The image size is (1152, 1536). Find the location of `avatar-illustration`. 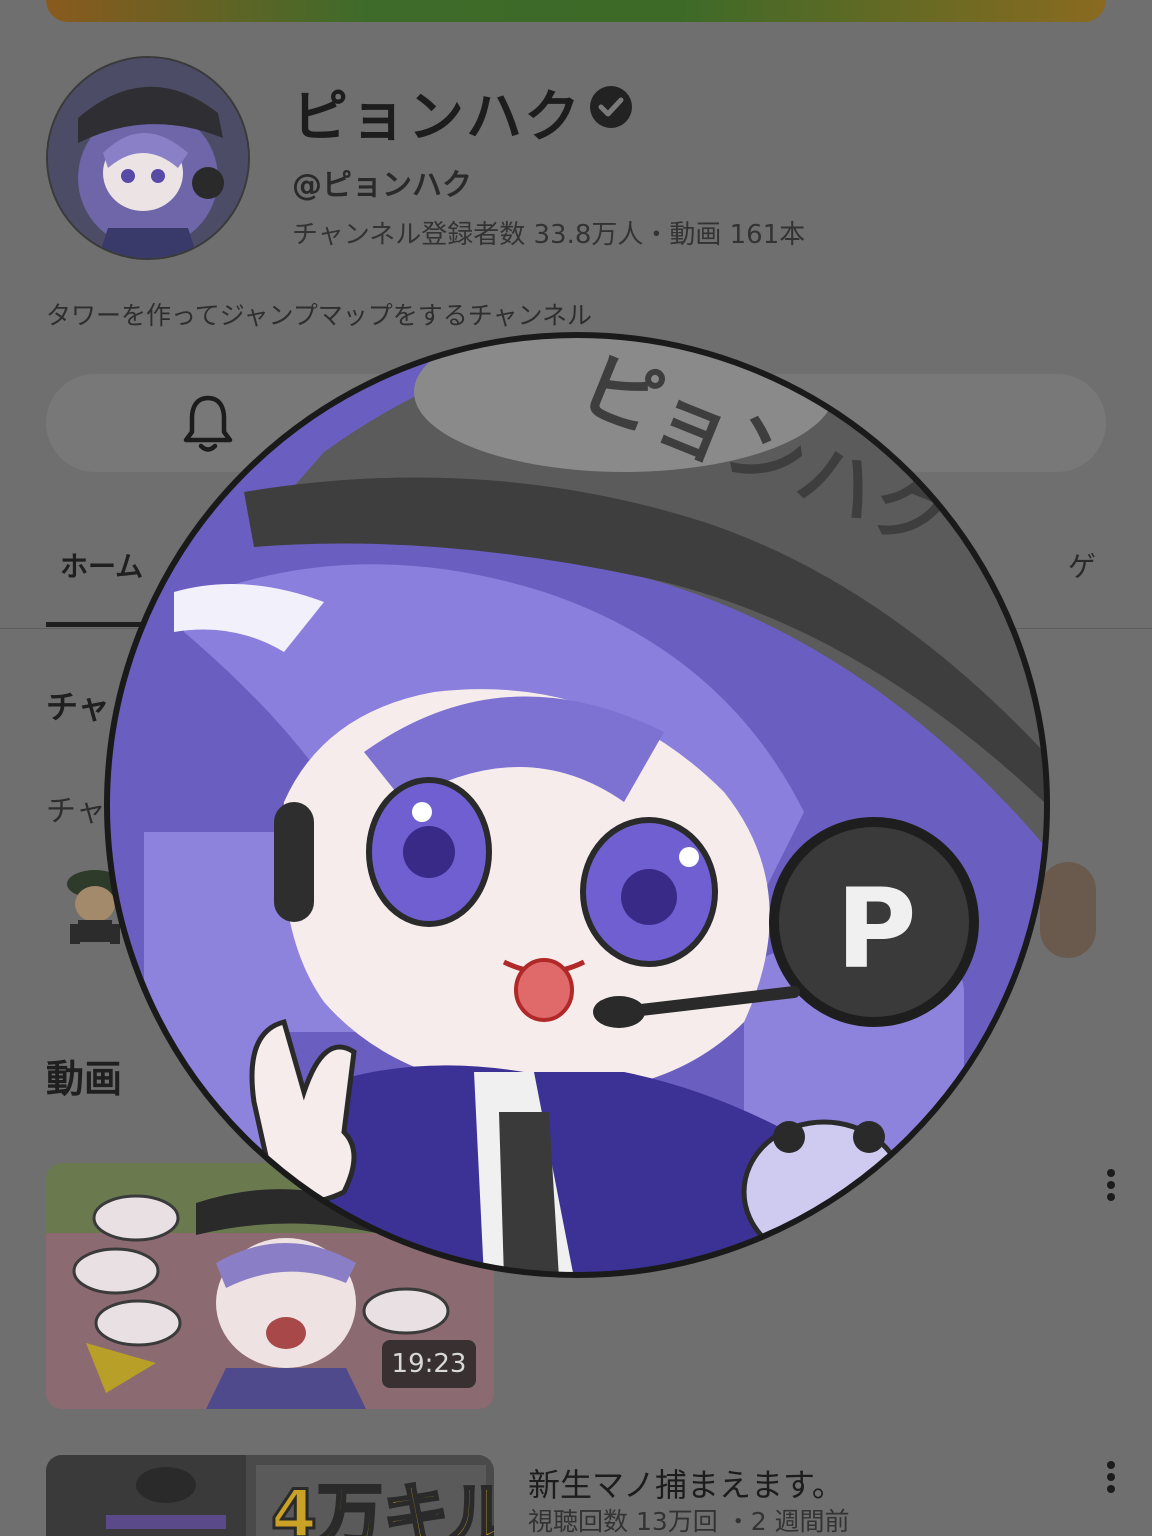

avatar-illustration is located at coordinates (148, 158).